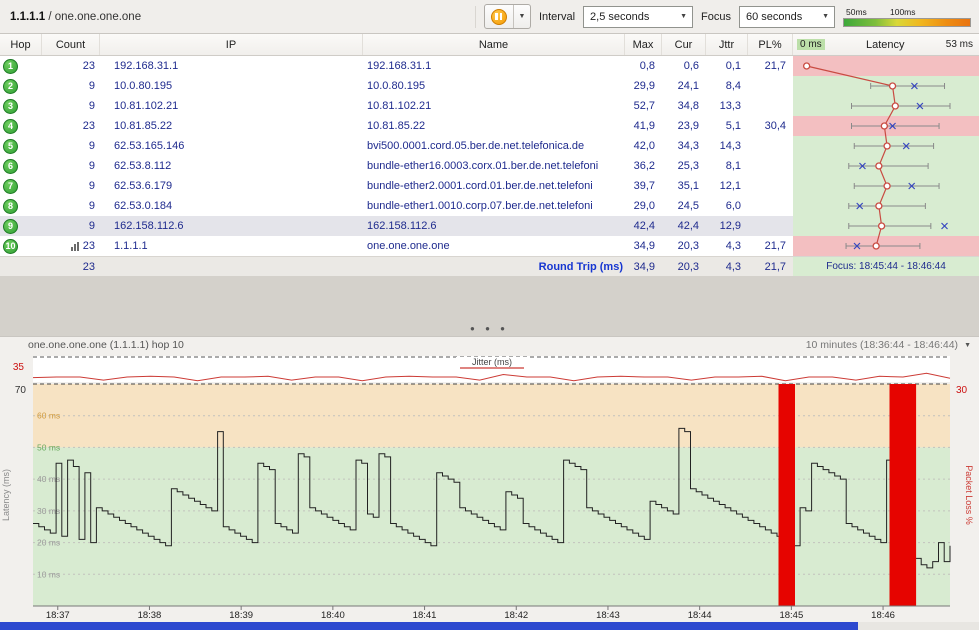  What do you see at coordinates (811, 44) in the screenshot?
I see `latency-scale-min: 0 ms` at bounding box center [811, 44].